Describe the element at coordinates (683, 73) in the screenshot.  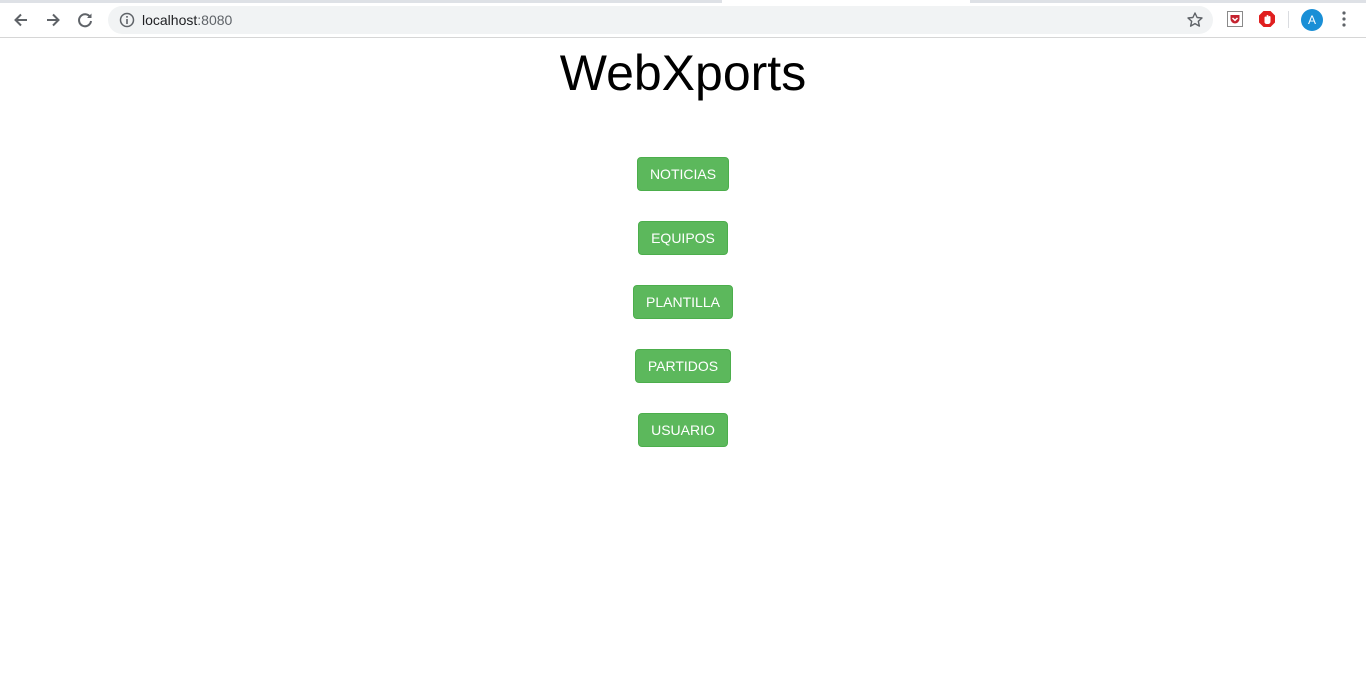
I see `page-title: WebXports` at that location.